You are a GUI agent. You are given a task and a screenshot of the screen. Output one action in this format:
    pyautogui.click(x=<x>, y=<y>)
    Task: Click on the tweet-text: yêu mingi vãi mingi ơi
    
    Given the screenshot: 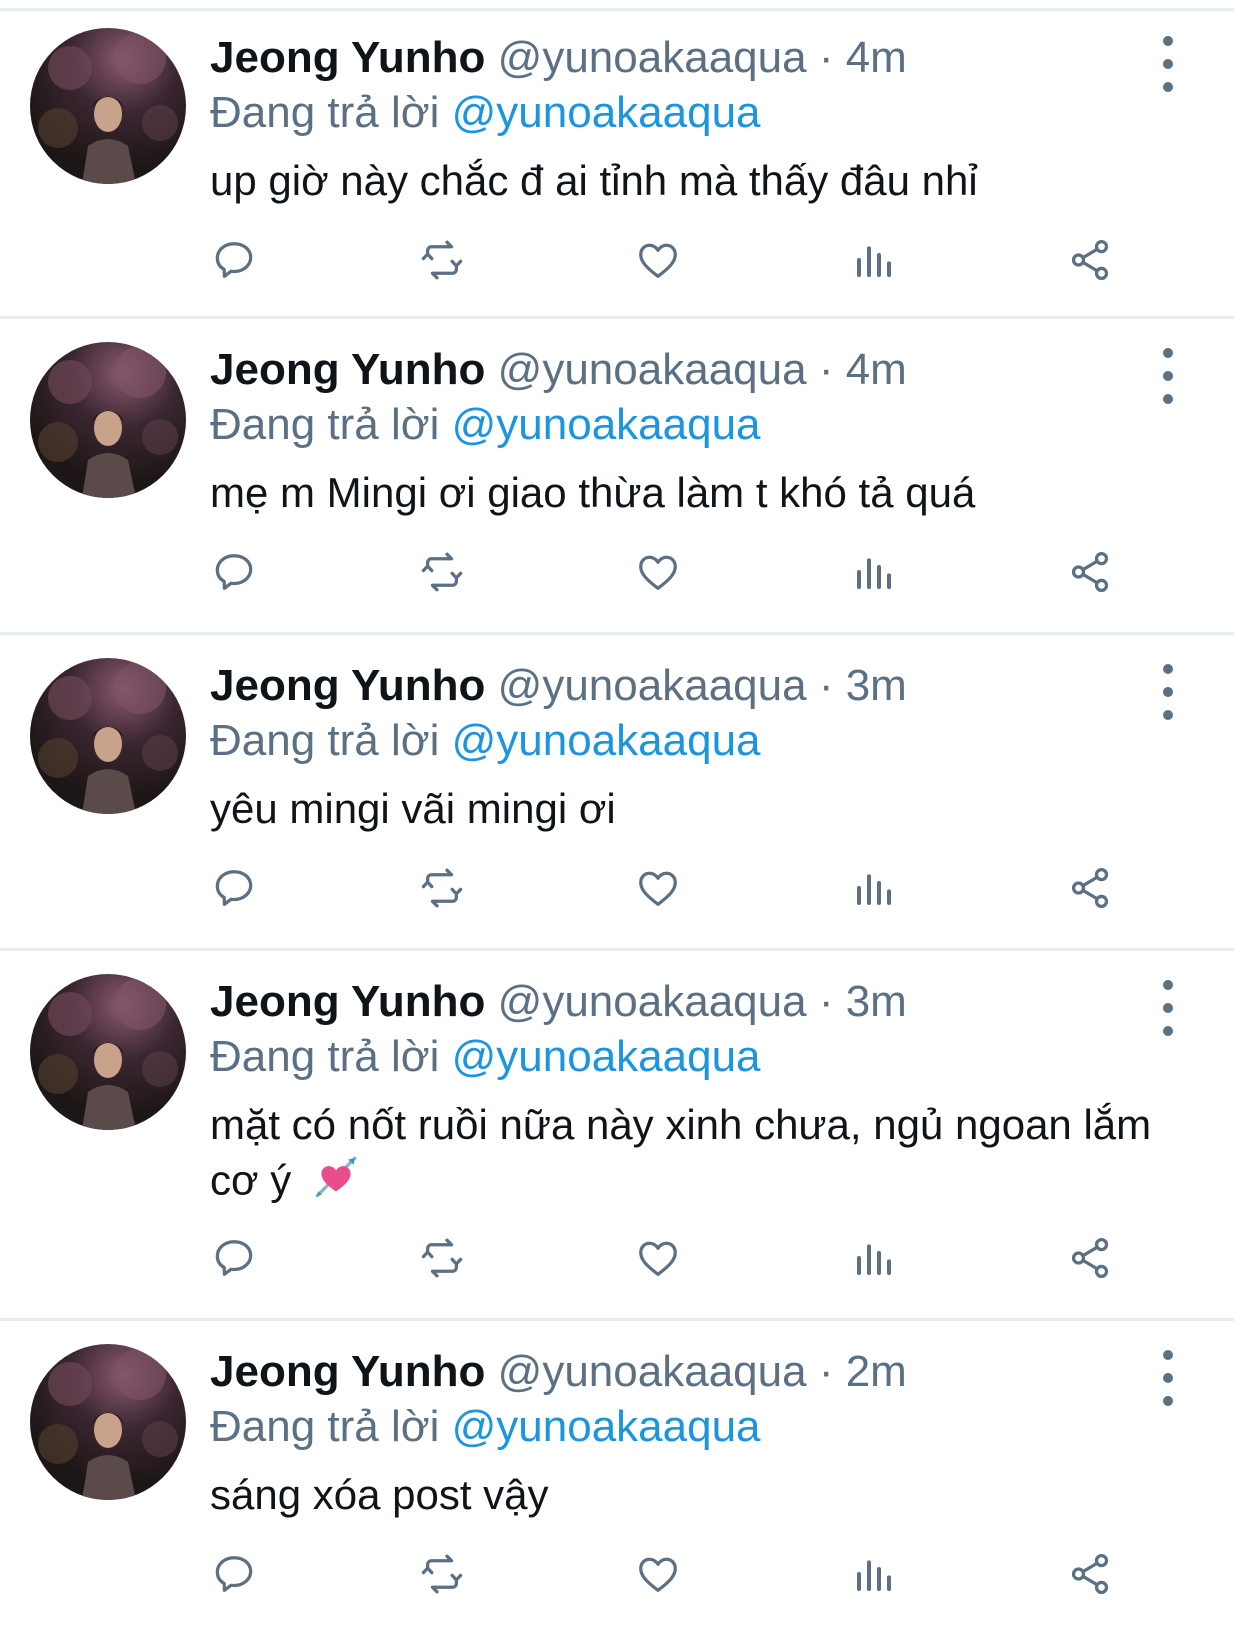 What is the action you would take?
    pyautogui.click(x=413, y=808)
    